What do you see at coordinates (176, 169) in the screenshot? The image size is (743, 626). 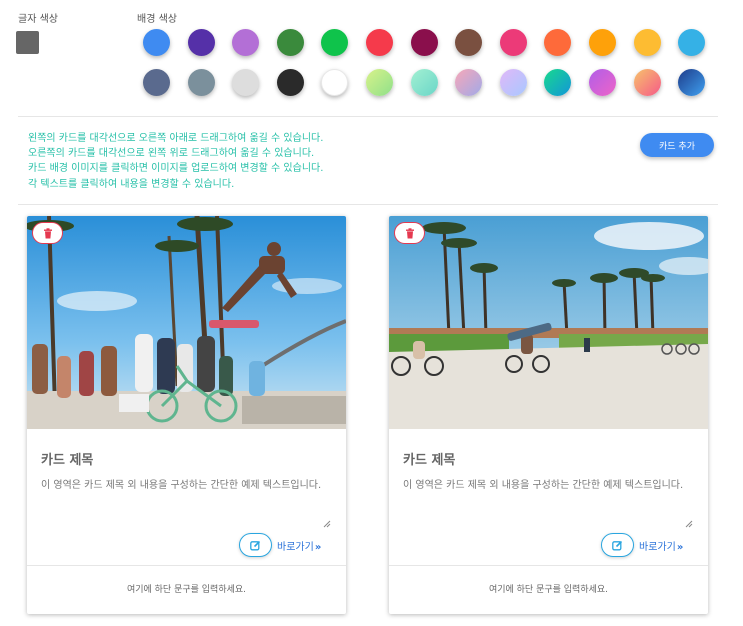 I see `instruction-line: 카드 배경 이미지를 클릭하면 이미지를 업로드하여 변경할 수 있습니다.` at bounding box center [176, 169].